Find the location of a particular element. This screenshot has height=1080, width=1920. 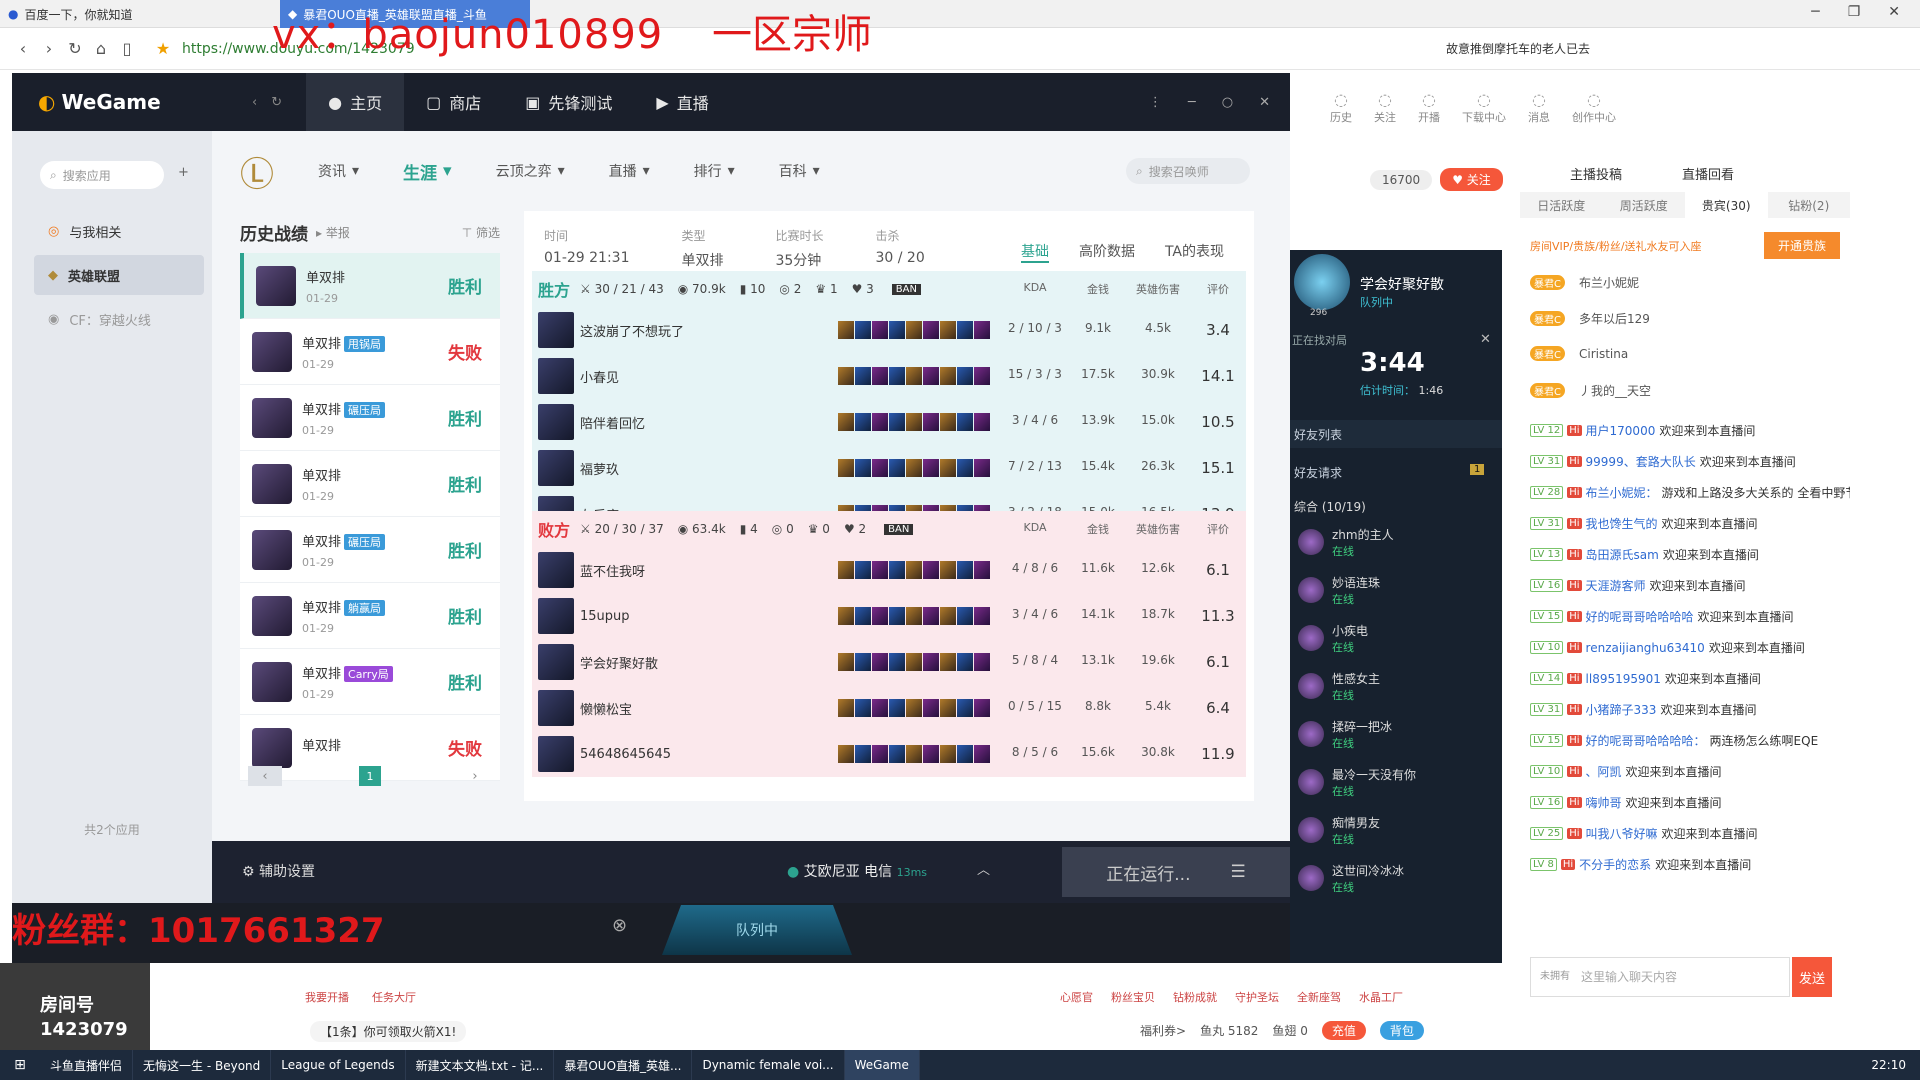

star-icon: ★ is located at coordinates (163, 49).